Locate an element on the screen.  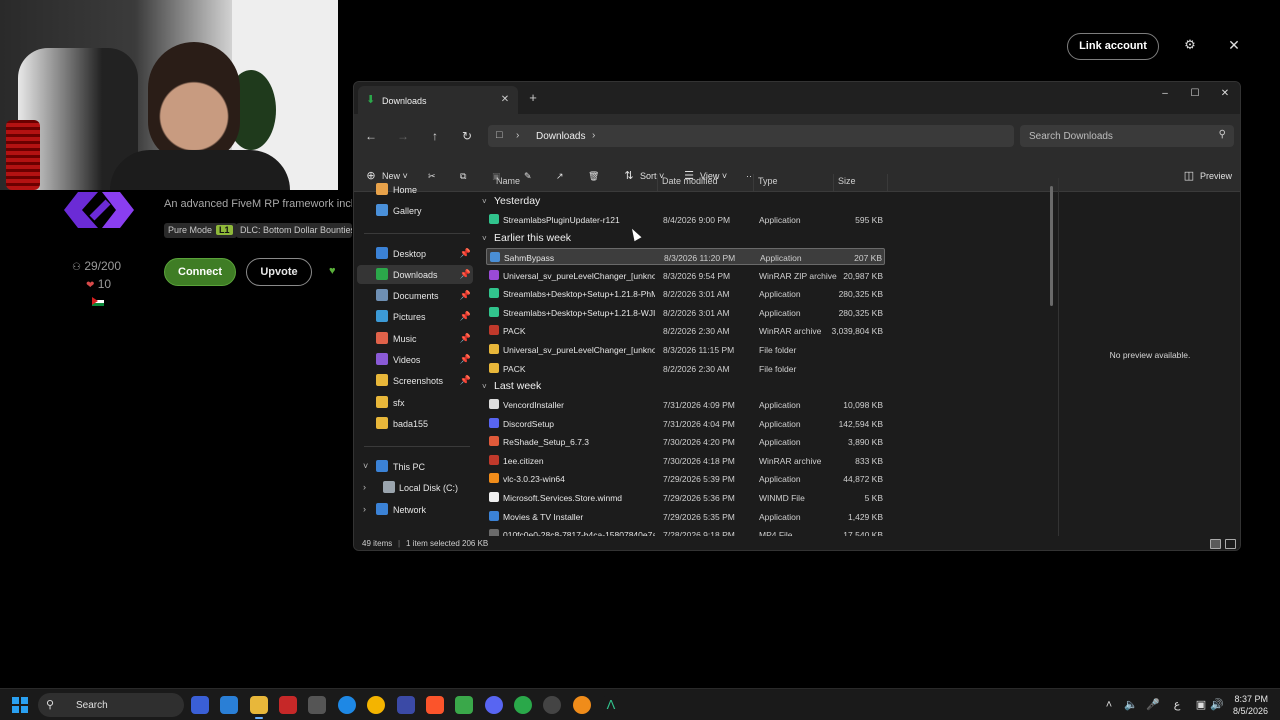
microphone-icon: 🎤 is located at coordinates (1153, 705).